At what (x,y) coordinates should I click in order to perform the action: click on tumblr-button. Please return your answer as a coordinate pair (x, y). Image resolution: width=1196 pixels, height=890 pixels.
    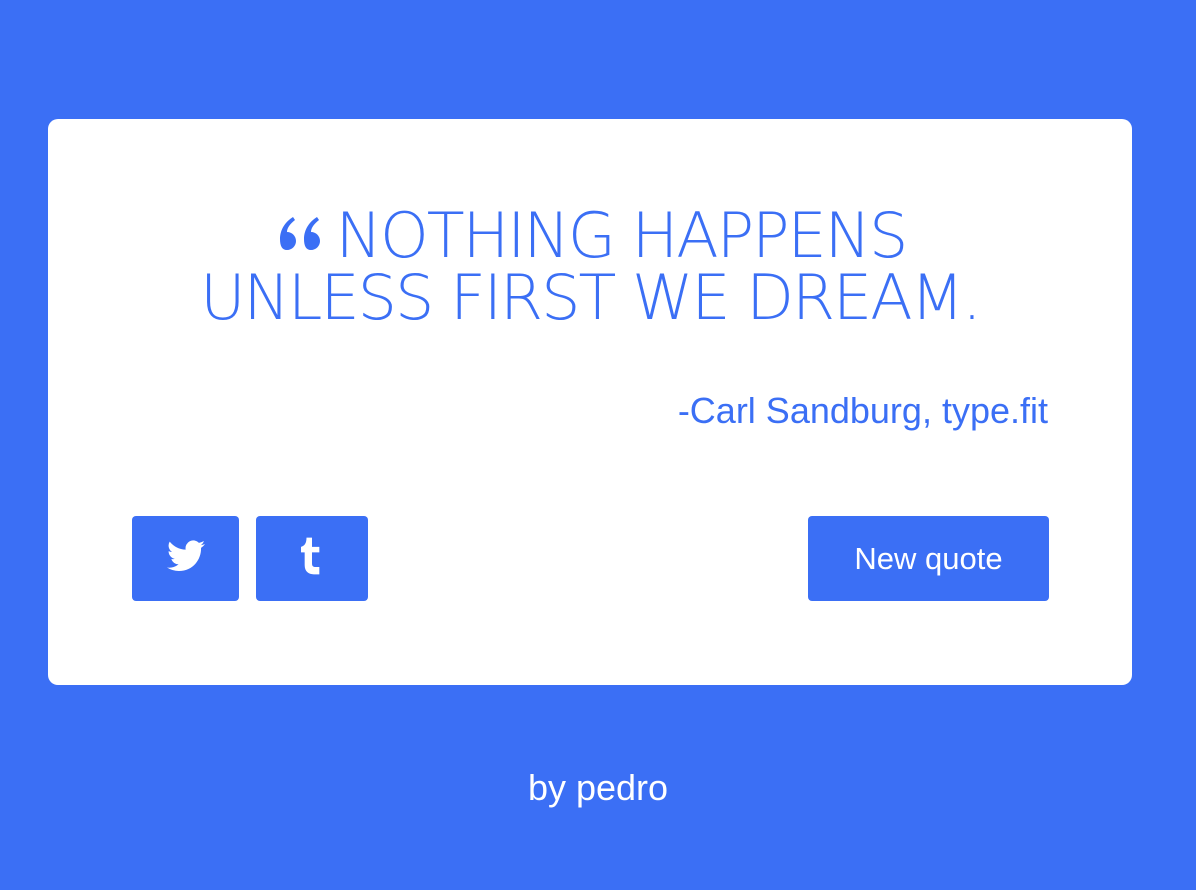
    Looking at the image, I should click on (312, 558).